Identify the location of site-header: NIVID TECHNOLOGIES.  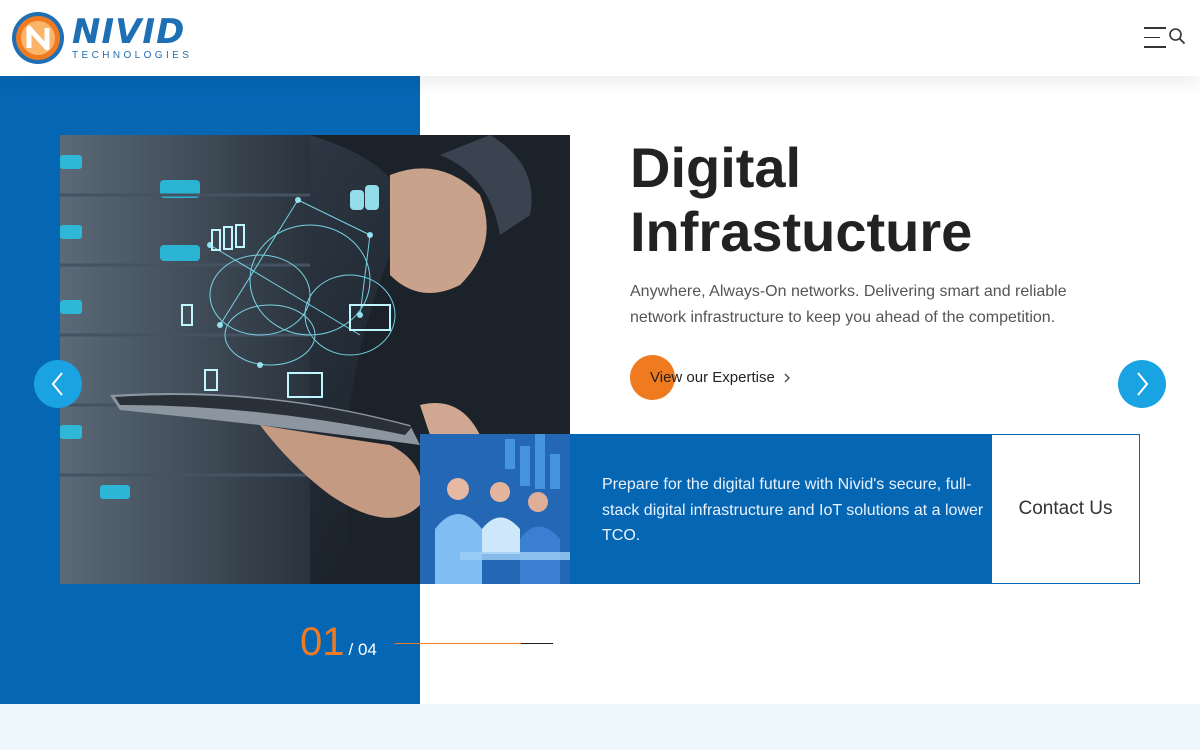
(600, 38).